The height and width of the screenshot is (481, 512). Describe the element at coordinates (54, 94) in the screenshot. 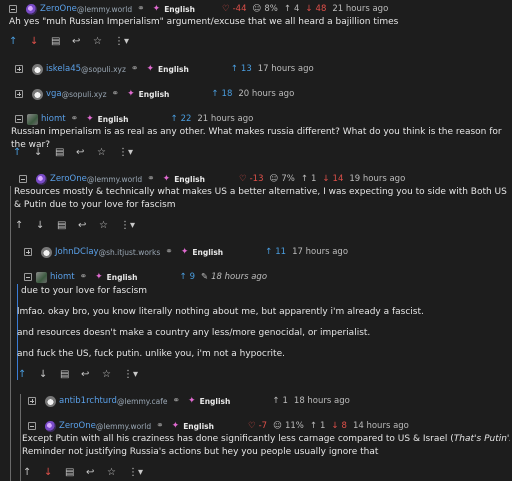

I see `username: vga` at that location.